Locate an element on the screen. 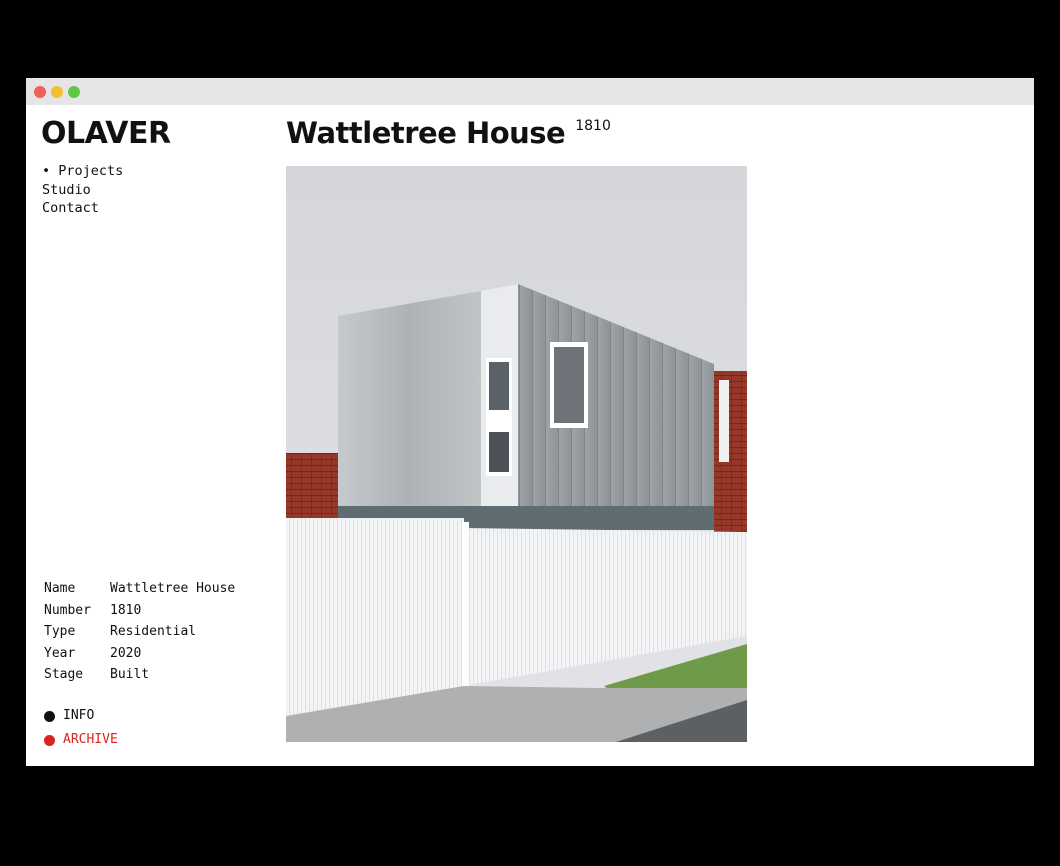 The image size is (1060, 866). info-label: INFO is located at coordinates (79, 715).